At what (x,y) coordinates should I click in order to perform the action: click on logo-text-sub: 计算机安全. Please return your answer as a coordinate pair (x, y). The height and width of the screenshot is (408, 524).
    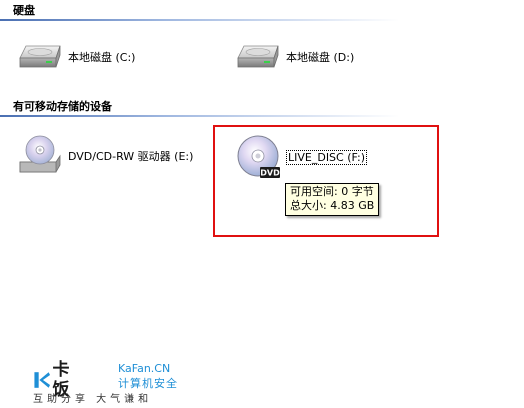
    Looking at the image, I should click on (148, 383).